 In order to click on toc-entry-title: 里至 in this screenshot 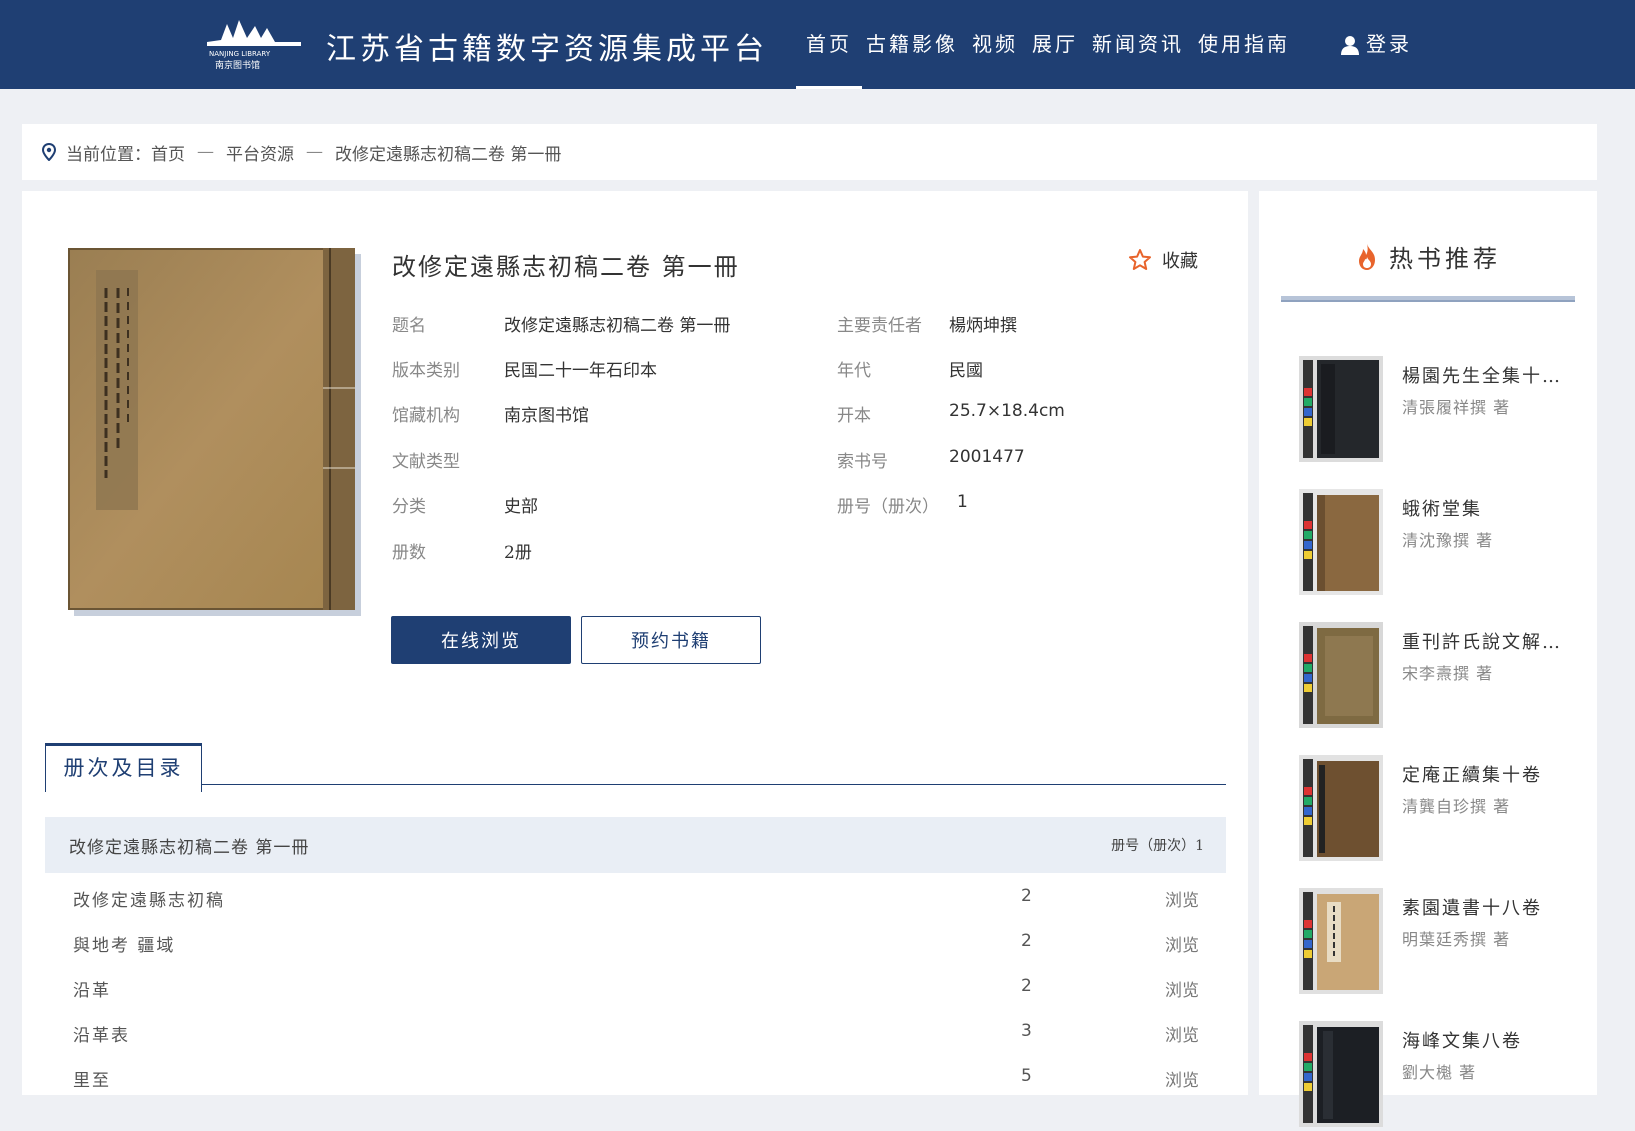, I will do `click(92, 1081)`.